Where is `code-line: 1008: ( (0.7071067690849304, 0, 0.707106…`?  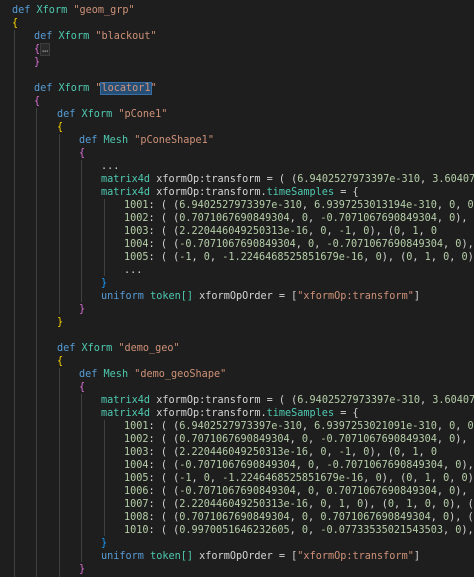
code-line: 1008: ( (0.7071067690849304, 0, 0.707106… is located at coordinates (299, 517).